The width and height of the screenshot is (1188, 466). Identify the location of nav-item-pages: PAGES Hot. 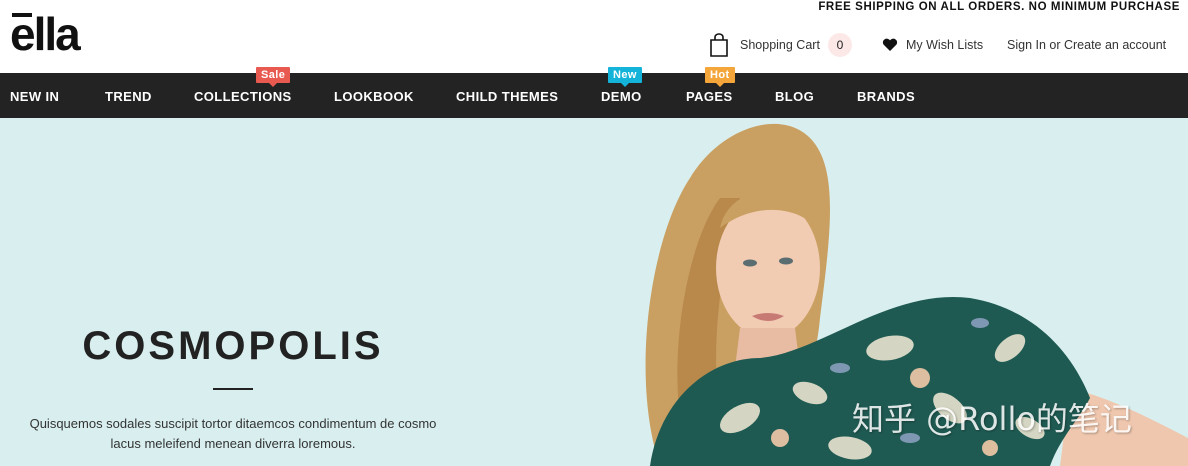
(710, 85).